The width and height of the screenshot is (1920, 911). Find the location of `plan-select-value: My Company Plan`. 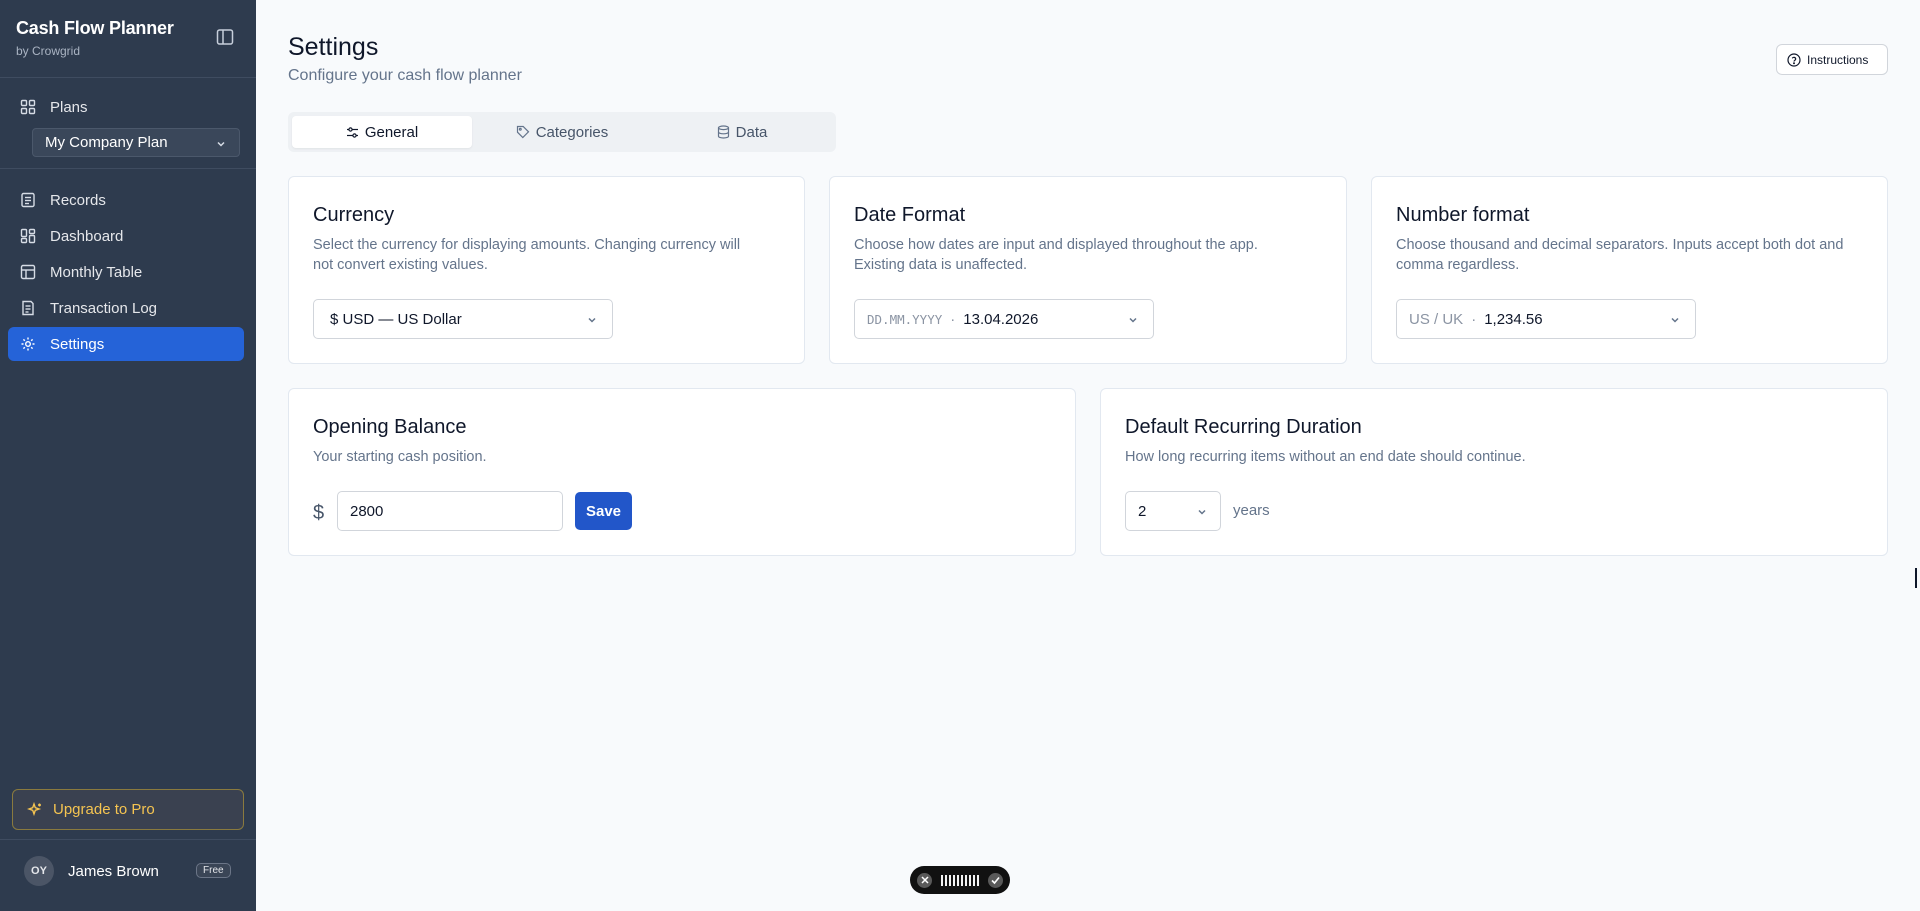

plan-select-value: My Company Plan is located at coordinates (106, 142).